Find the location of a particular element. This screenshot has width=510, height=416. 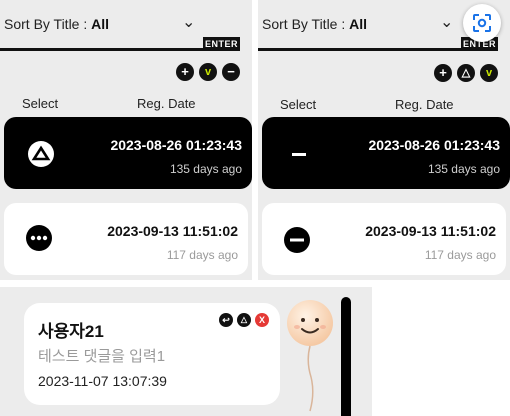

remove-button: − is located at coordinates (231, 72).